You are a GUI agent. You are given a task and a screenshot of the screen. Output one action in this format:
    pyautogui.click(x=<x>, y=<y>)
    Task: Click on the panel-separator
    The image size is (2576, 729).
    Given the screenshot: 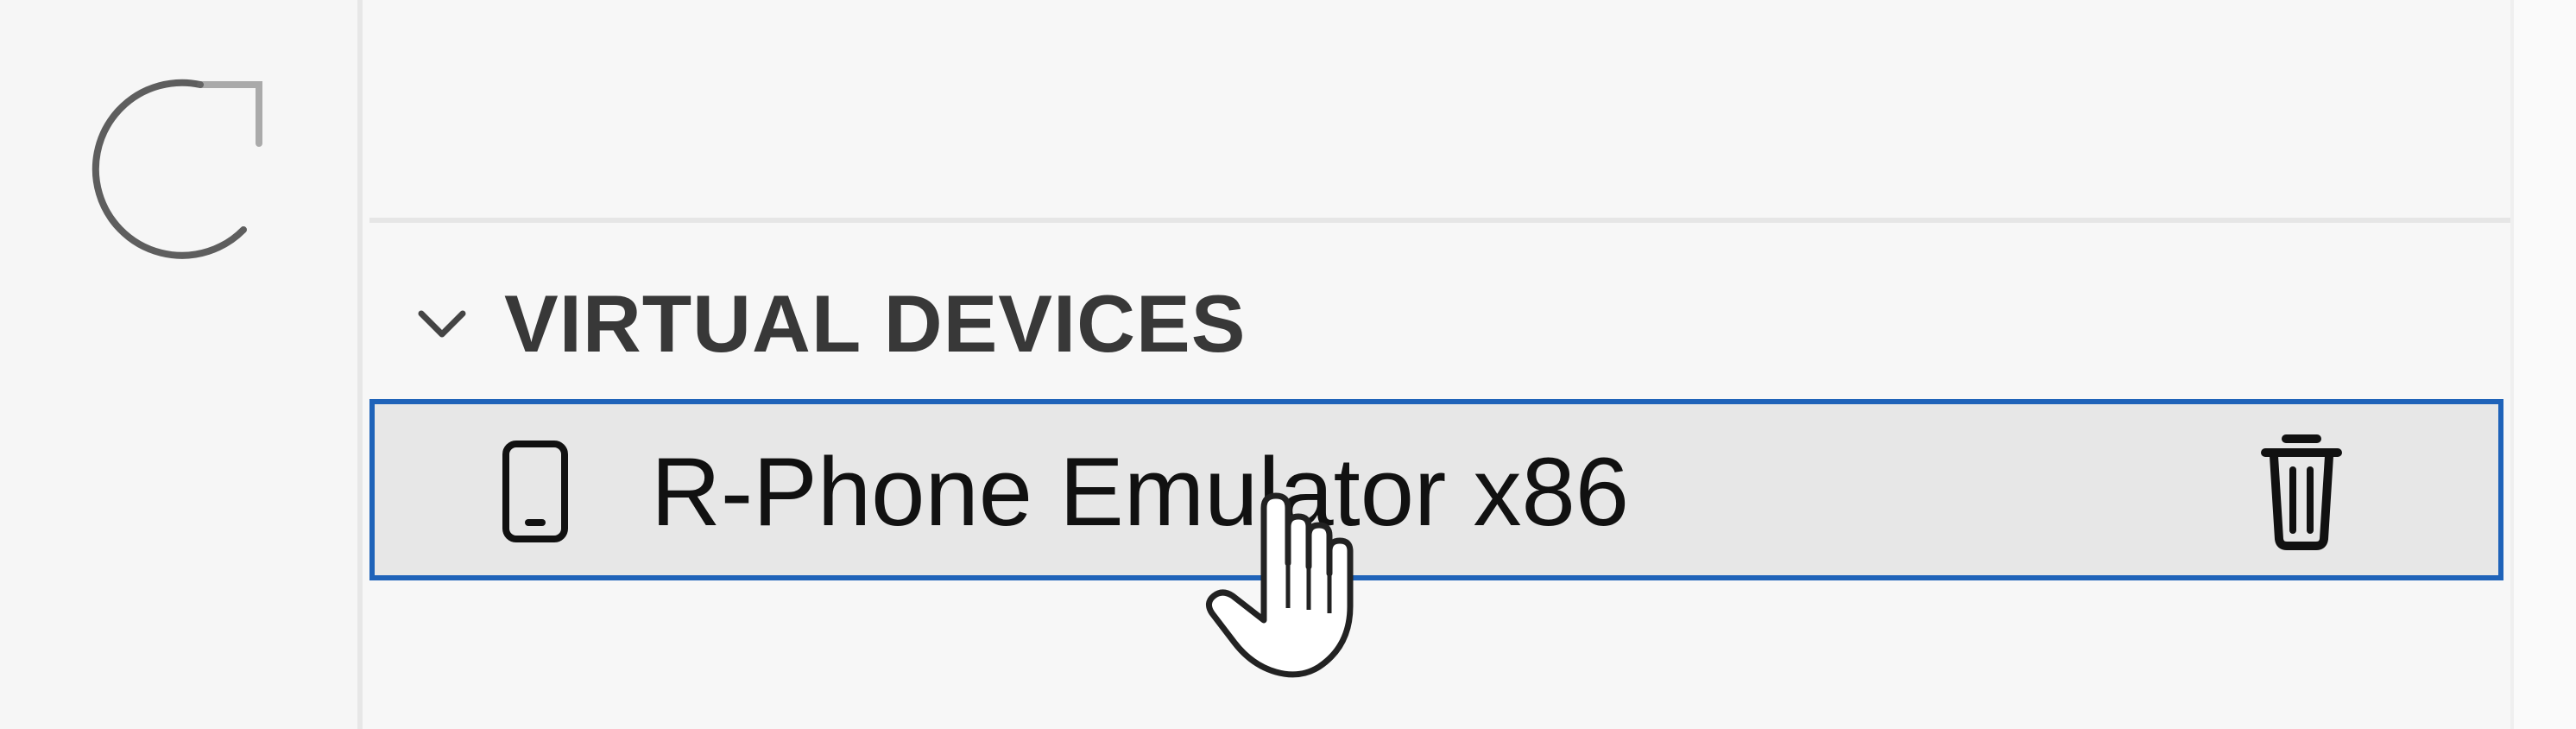 What is the action you would take?
    pyautogui.click(x=1439, y=220)
    